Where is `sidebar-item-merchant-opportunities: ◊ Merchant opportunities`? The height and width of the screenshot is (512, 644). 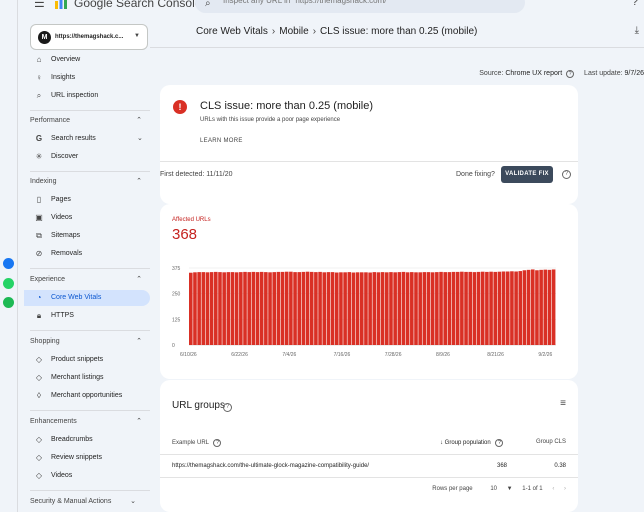 sidebar-item-merchant-opportunities: ◊ Merchant opportunities is located at coordinates (87, 396).